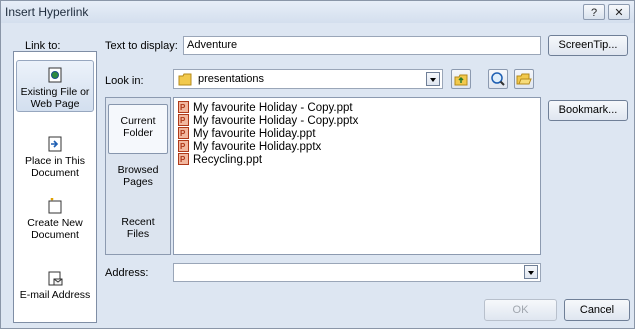 This screenshot has height=329, width=635. What do you see at coordinates (55, 173) in the screenshot?
I see `link-place-line2: Document` at bounding box center [55, 173].